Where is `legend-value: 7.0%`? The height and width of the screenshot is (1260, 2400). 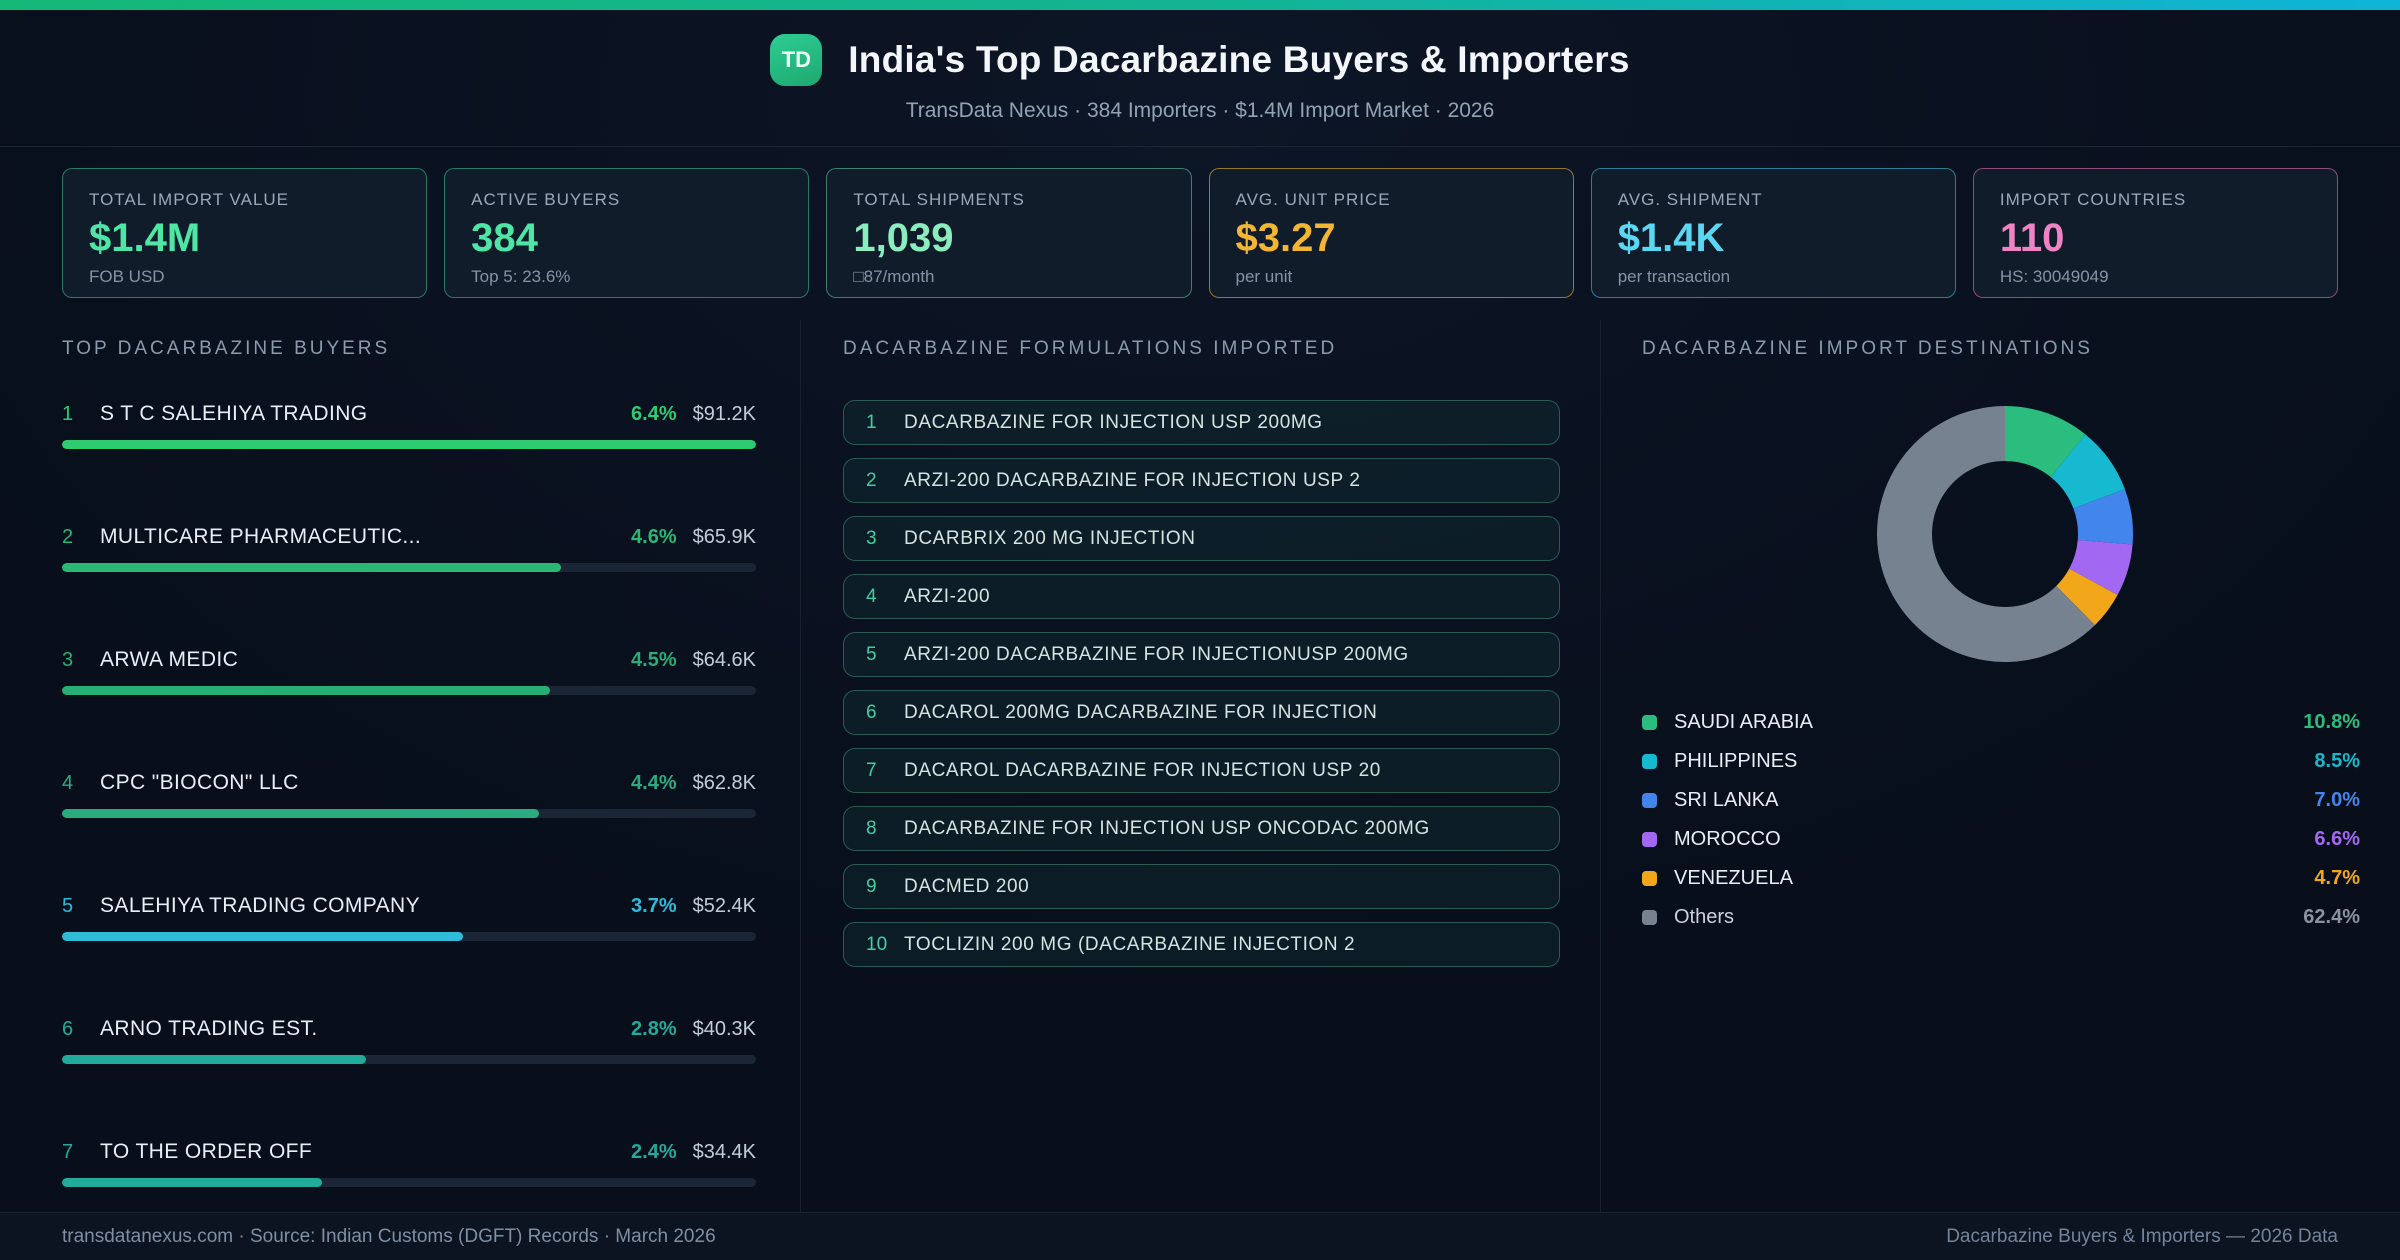 legend-value: 7.0% is located at coordinates (2337, 800).